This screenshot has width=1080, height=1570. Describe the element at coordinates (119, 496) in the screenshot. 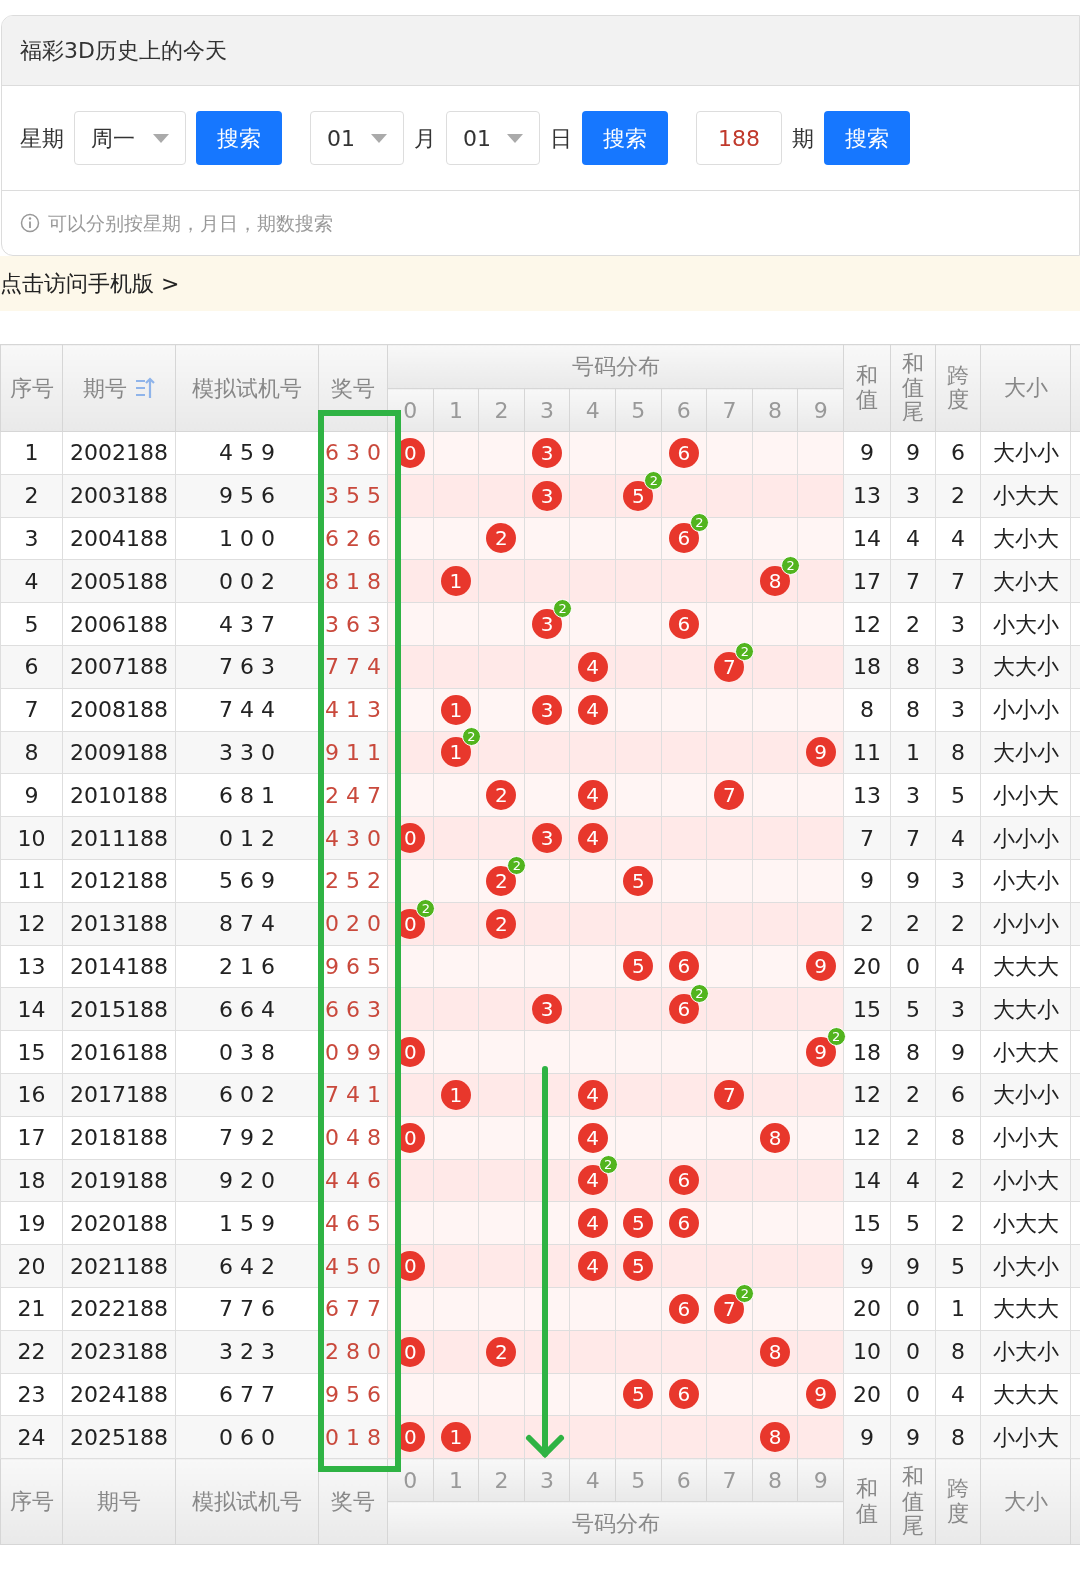

I see `table-cell: 2003188` at that location.